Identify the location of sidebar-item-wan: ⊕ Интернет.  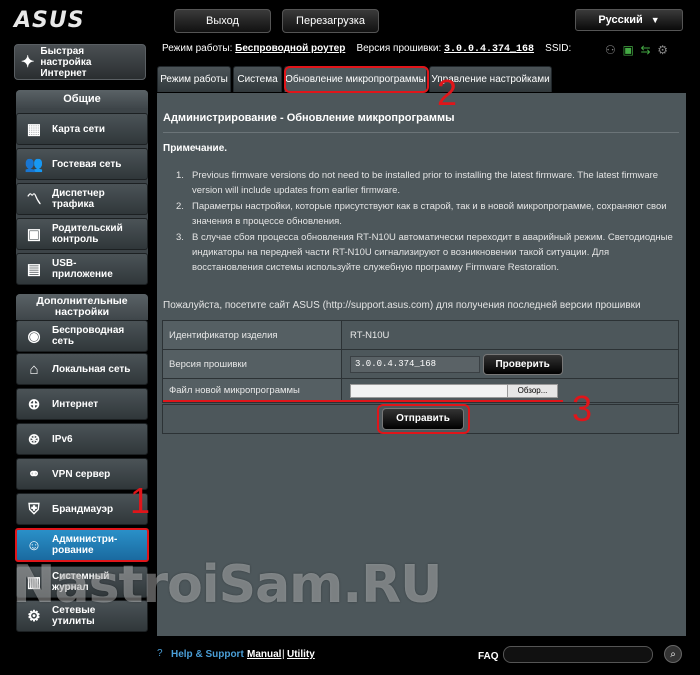
(82, 404).